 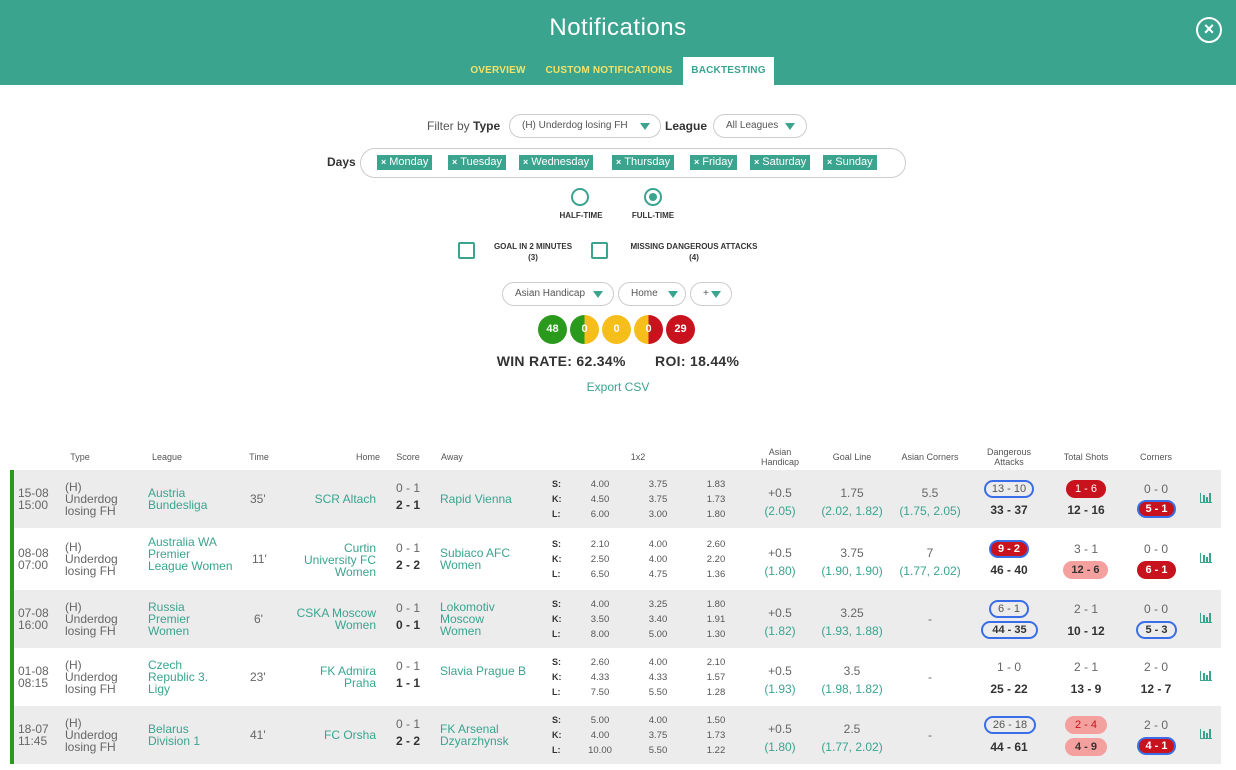 What do you see at coordinates (188, 499) in the screenshot?
I see `row-league: Austria Bundesliga` at bounding box center [188, 499].